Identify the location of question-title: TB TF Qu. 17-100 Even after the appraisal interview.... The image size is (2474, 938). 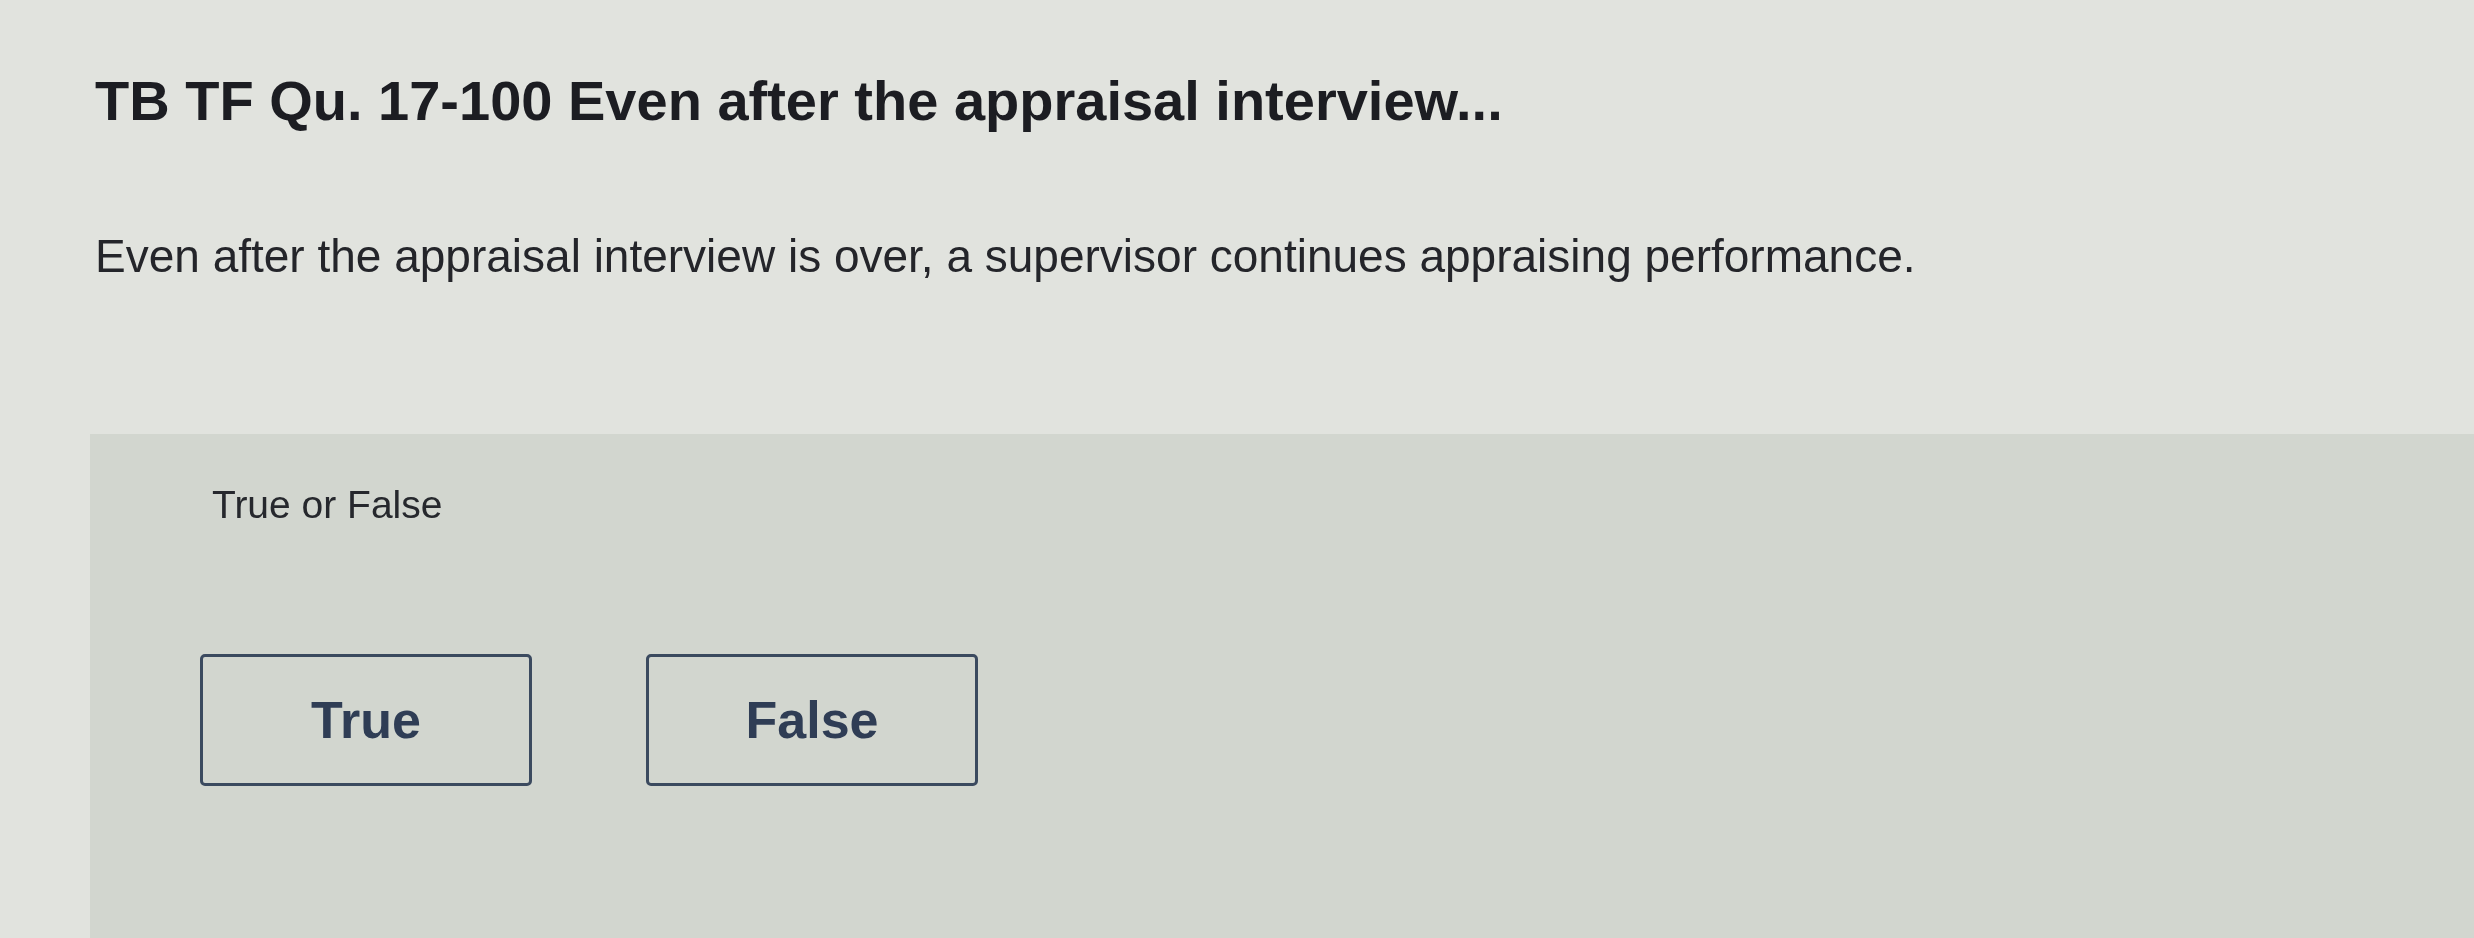
(799, 101).